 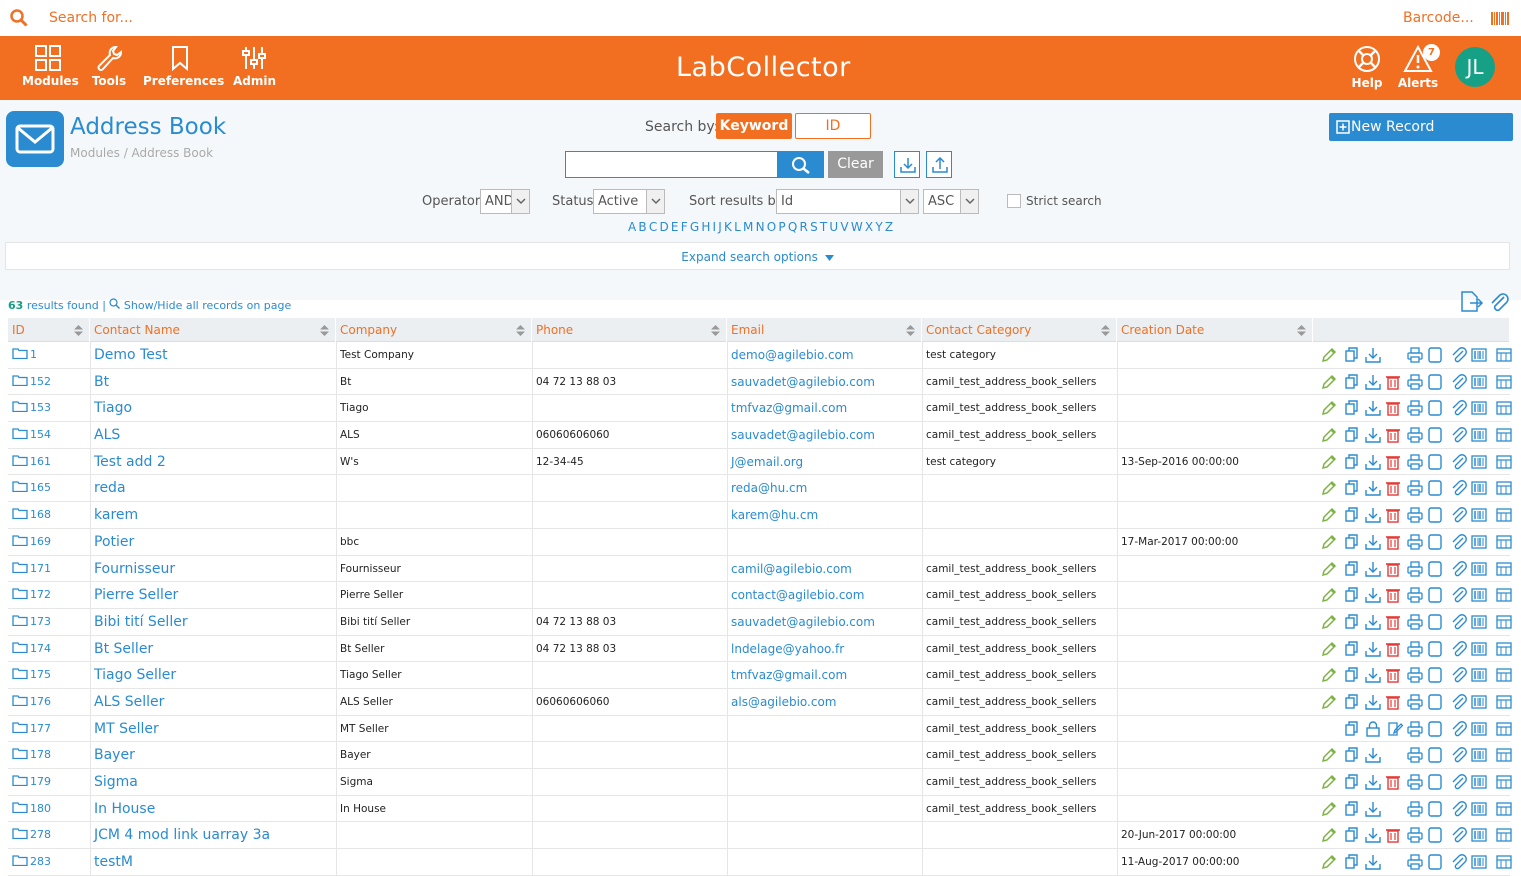 I want to click on alpha-letter-j: J, so click(x=720, y=227).